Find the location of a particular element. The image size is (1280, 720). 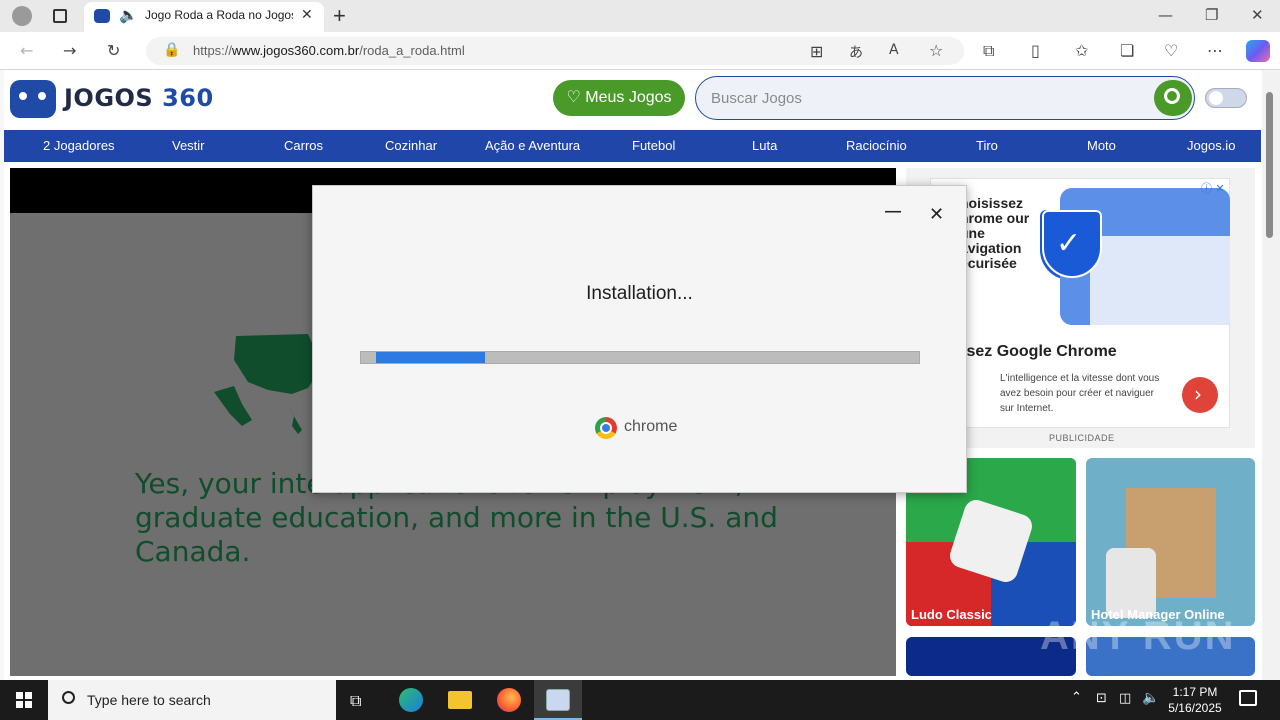

clock-time: 1:17 PM is located at coordinates (1195, 692).